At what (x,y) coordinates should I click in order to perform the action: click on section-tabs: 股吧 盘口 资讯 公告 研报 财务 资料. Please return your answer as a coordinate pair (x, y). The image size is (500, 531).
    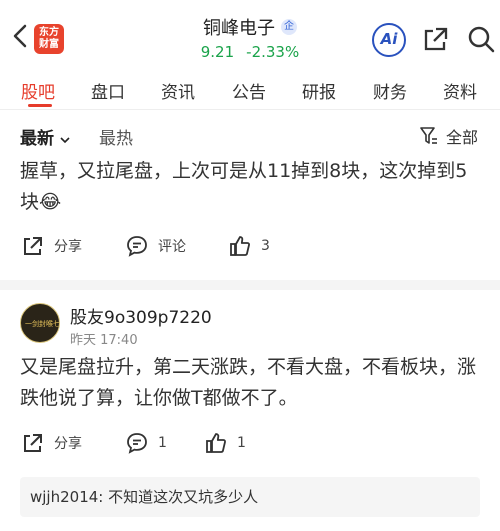
    Looking at the image, I should click on (250, 89).